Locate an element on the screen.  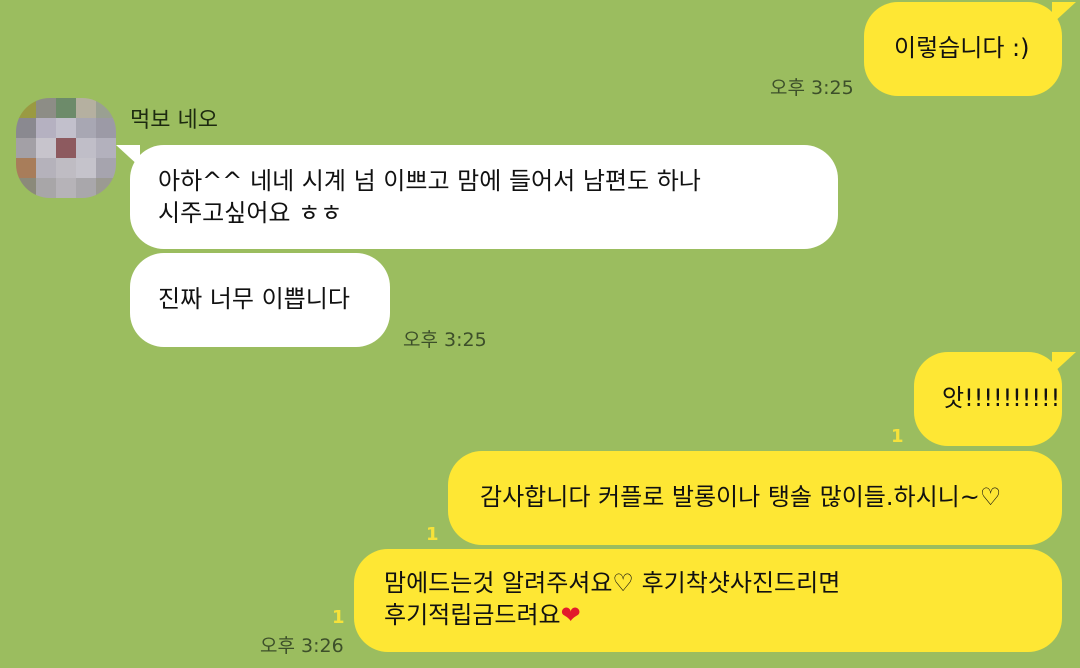
message-text: 감사합니다 커플로 발롱이나 탱솔 많이들.하시니~♡ is located at coordinates (741, 497).